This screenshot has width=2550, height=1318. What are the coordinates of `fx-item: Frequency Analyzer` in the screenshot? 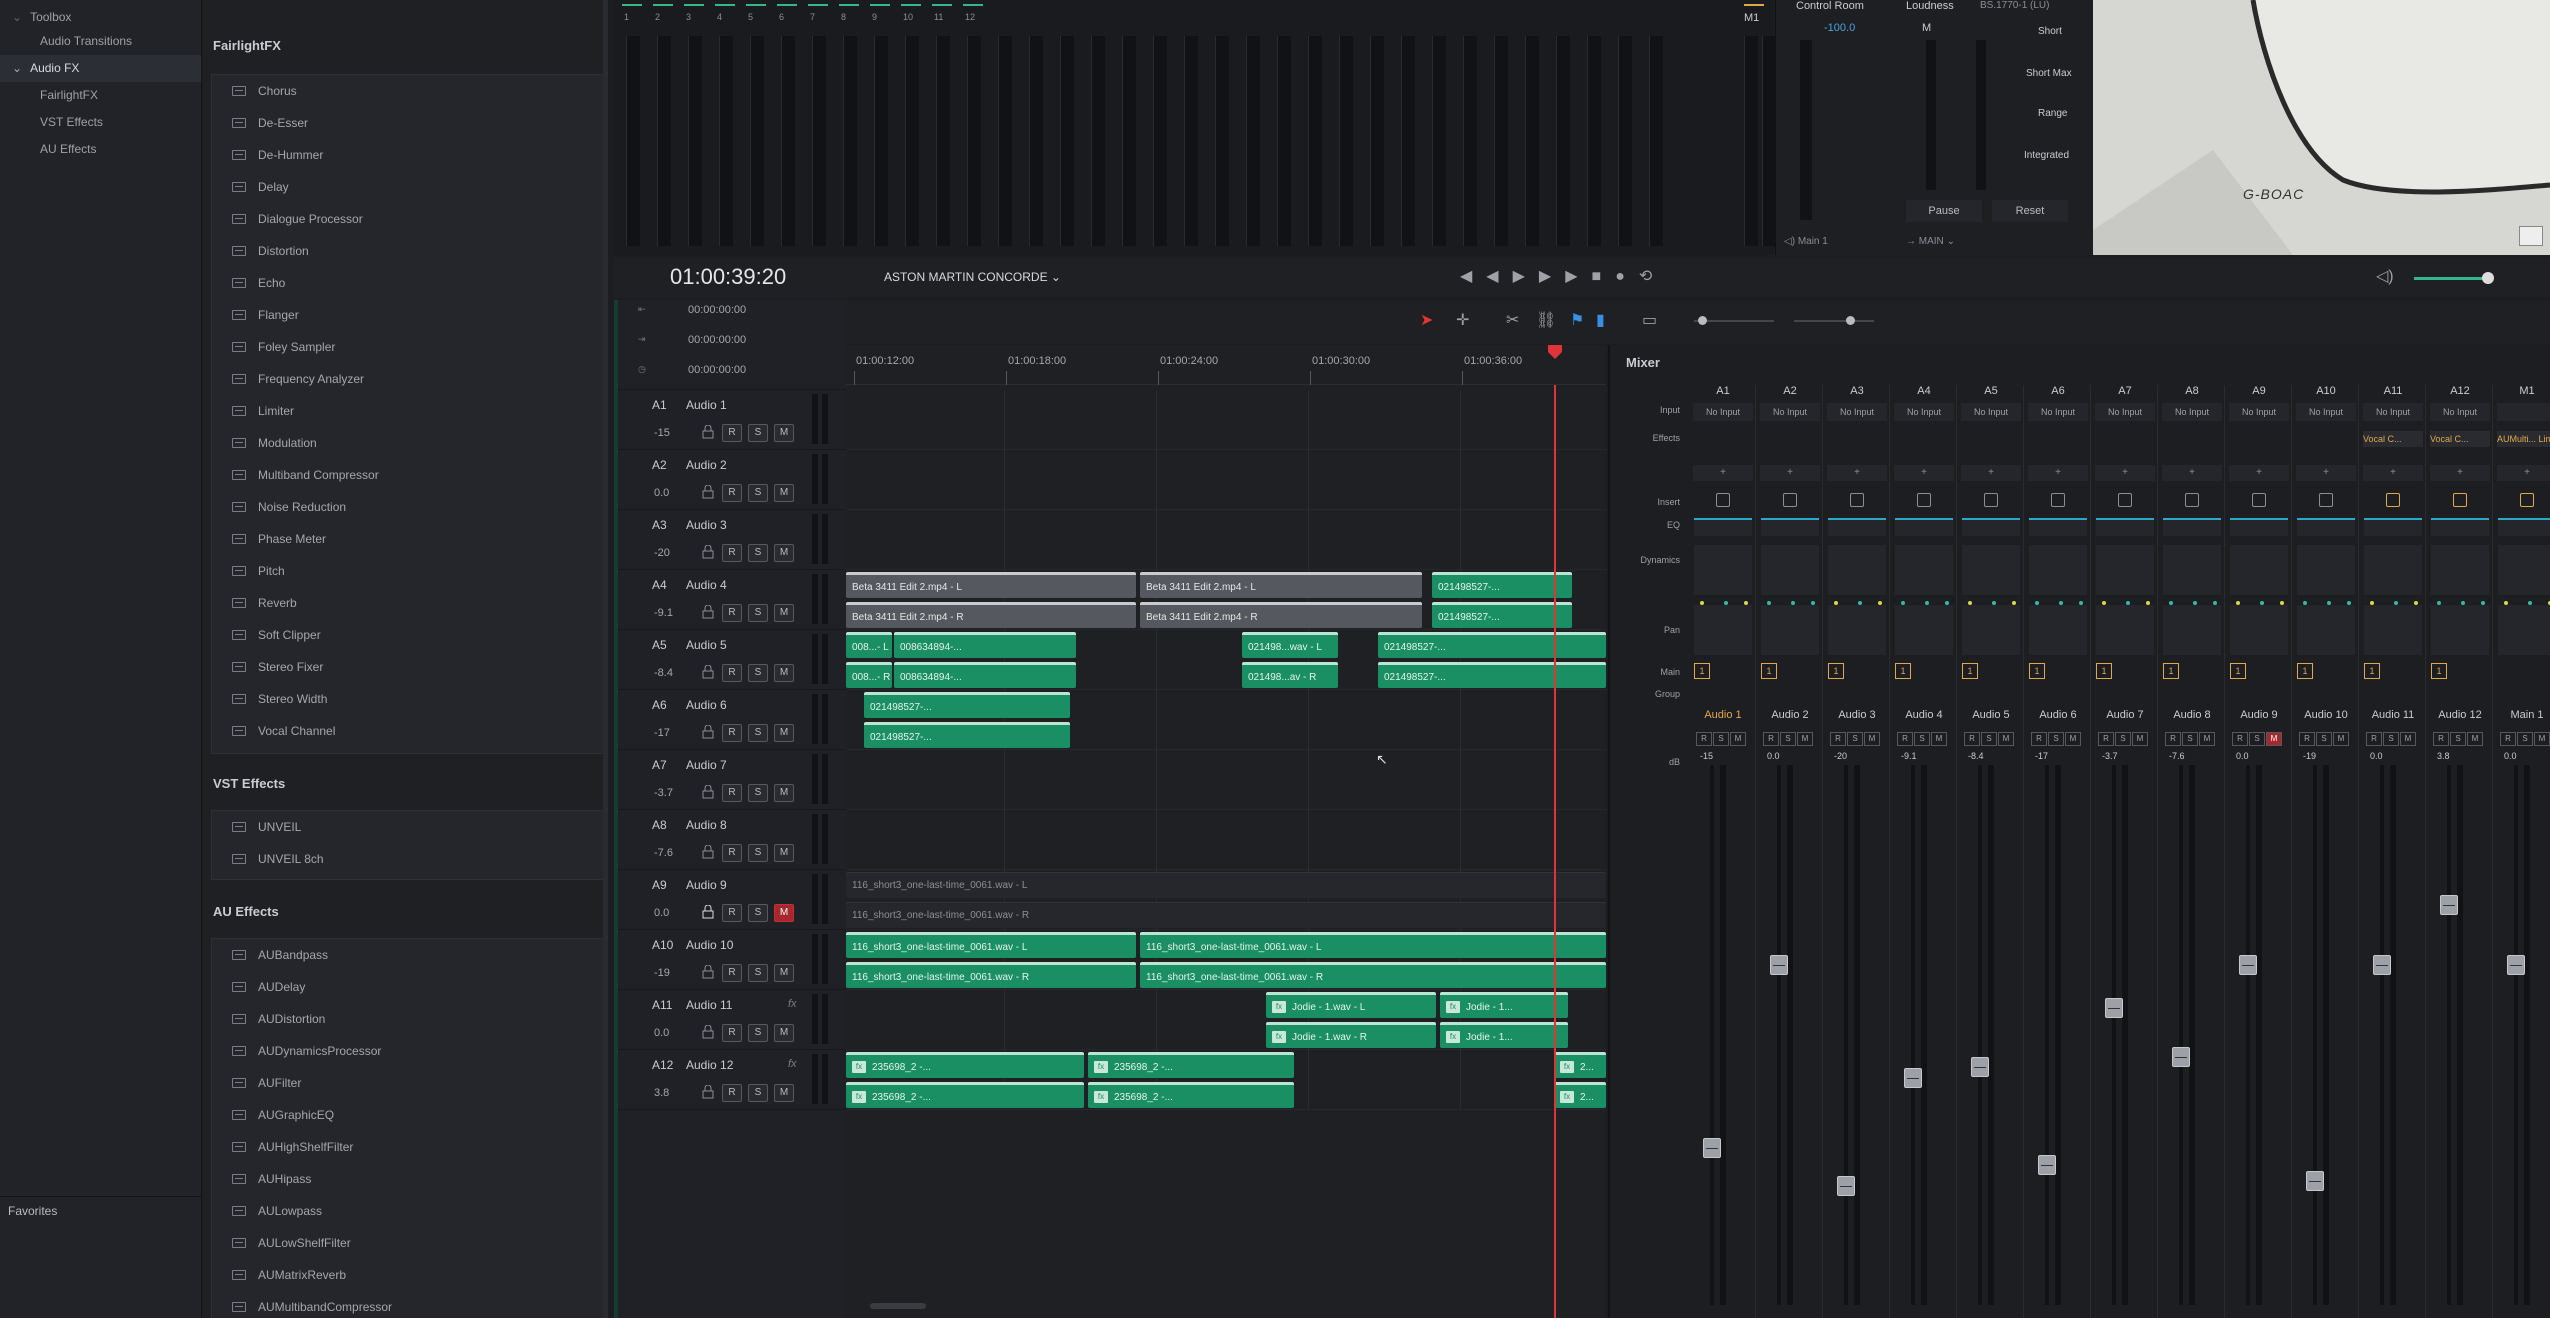 It's located at (408, 379).